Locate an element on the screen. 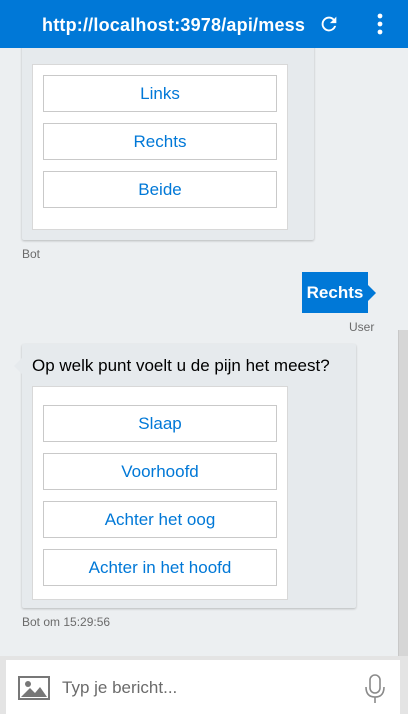 The width and height of the screenshot is (408, 714). option-beide-button: Beide is located at coordinates (160, 189).